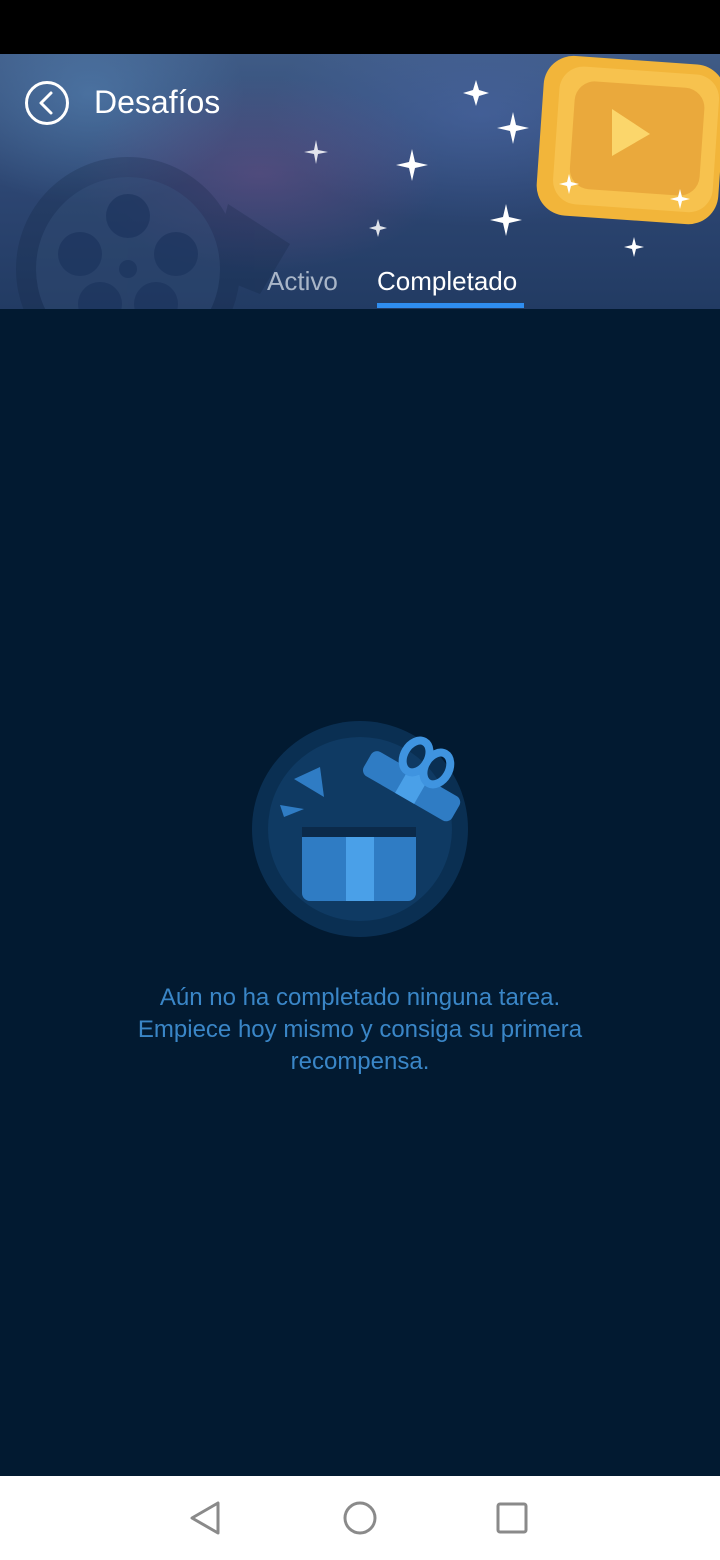 The height and width of the screenshot is (1560, 720). Describe the element at coordinates (360, 997) in the screenshot. I see `empty-state-line: Aún no ha completado ninguna tarea.` at that location.